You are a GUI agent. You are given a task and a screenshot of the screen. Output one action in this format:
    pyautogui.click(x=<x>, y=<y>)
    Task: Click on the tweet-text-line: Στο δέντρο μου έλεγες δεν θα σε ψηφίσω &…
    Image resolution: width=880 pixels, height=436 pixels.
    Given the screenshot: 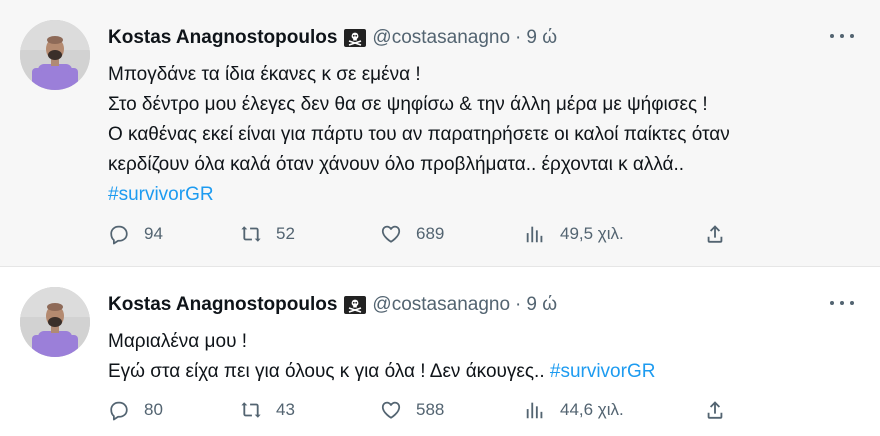 What is the action you would take?
    pyautogui.click(x=408, y=104)
    